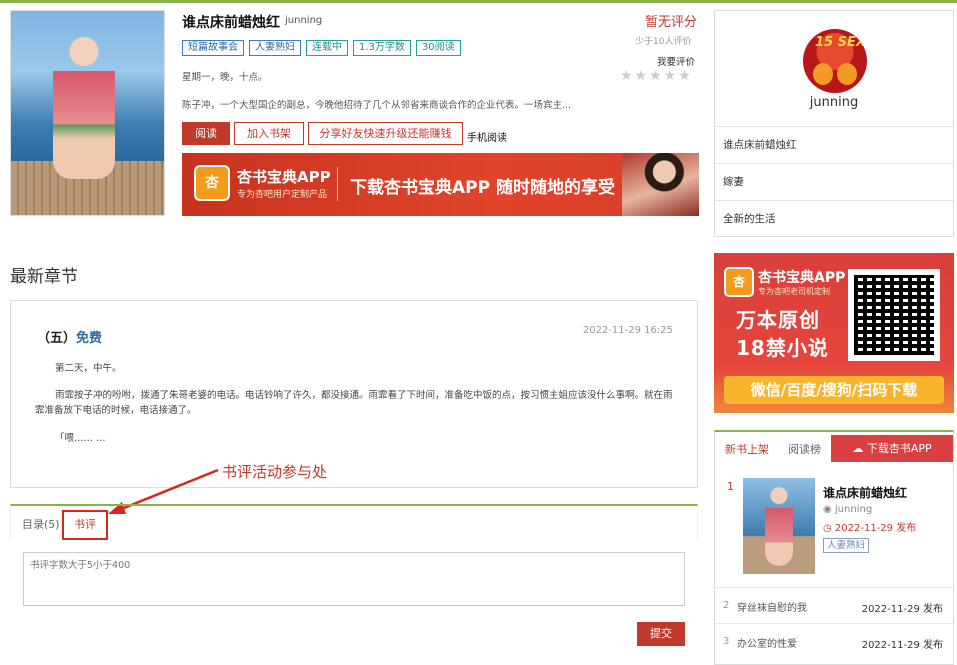 This screenshot has height=665, width=957. Describe the element at coordinates (846, 545) in the screenshot. I see `ranked-book-tag: 人妻熟妇` at that location.